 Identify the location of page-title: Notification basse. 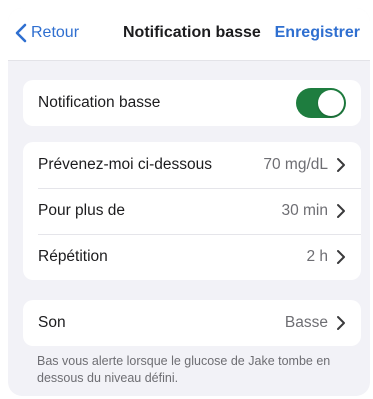
(192, 32).